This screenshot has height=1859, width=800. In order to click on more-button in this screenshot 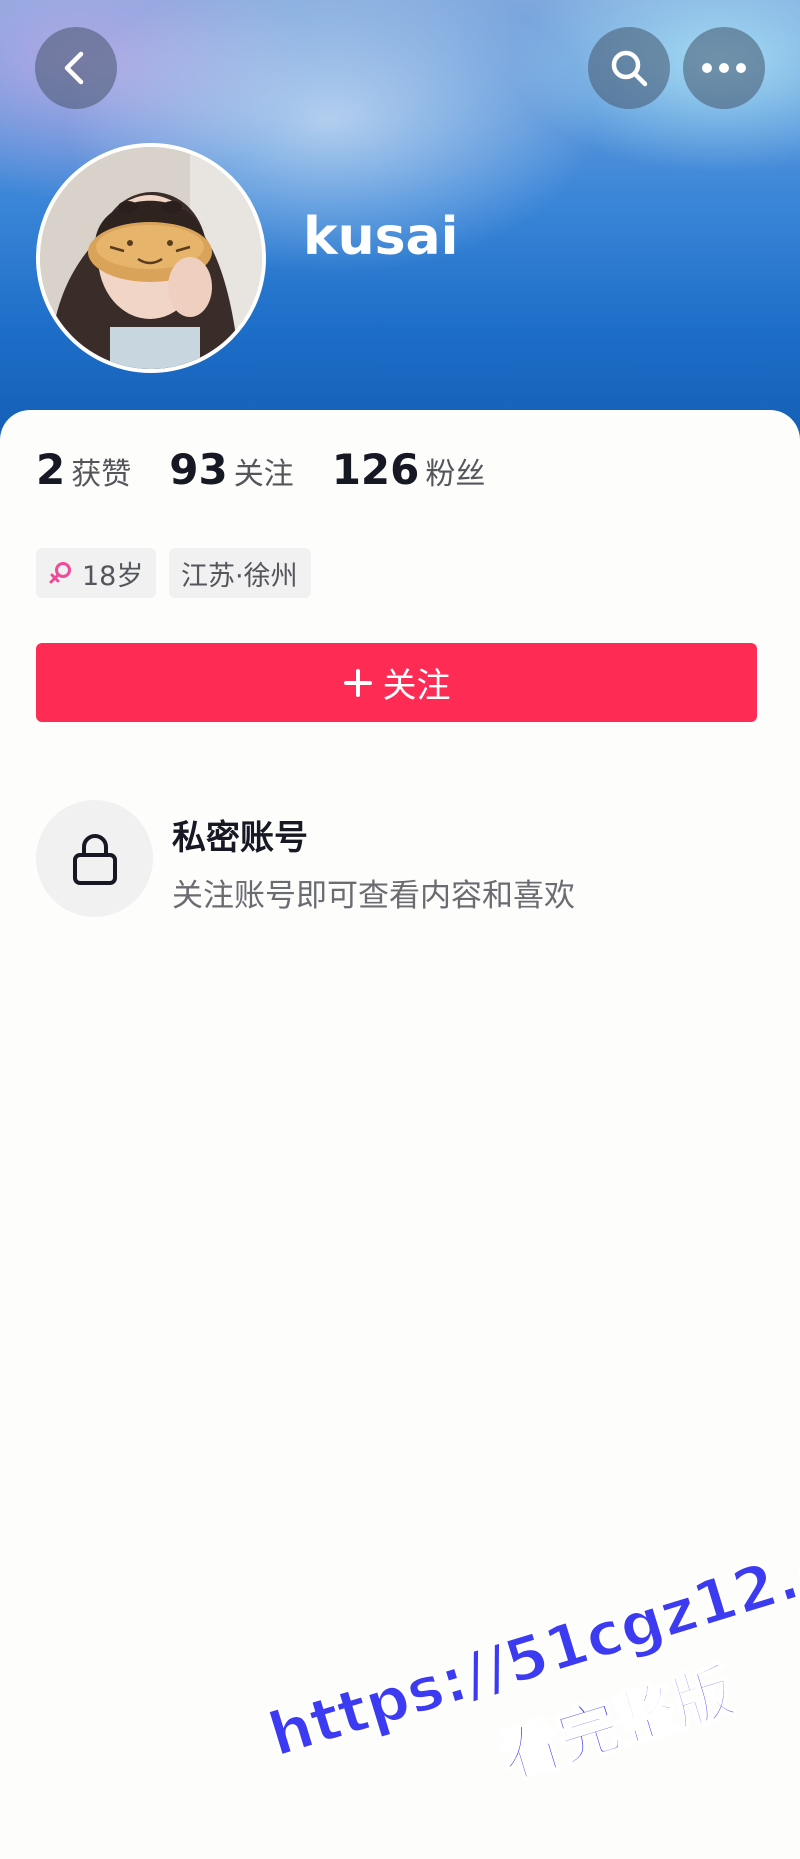, I will do `click(724, 68)`.